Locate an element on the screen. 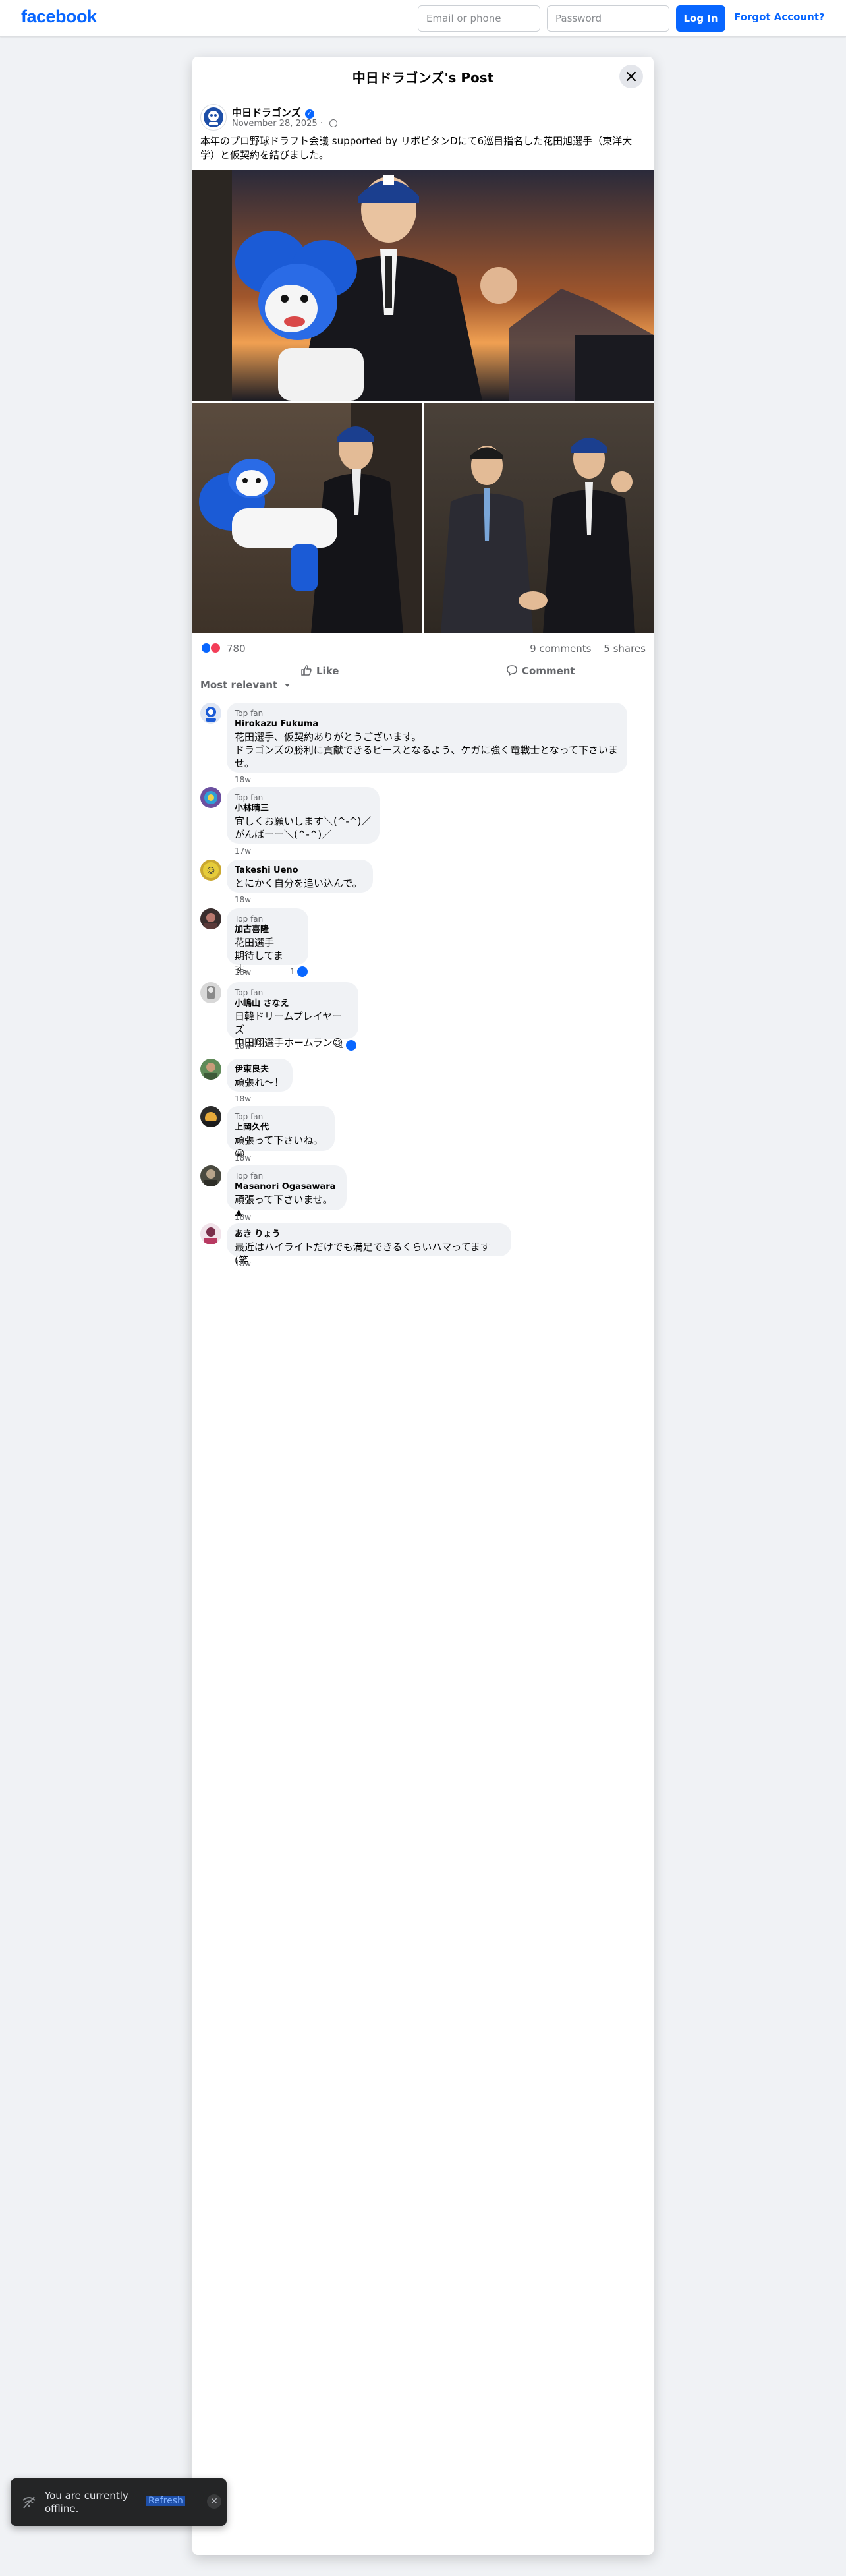 This screenshot has height=2576, width=846. page-name: 中日ドラゴンズ is located at coordinates (266, 113).